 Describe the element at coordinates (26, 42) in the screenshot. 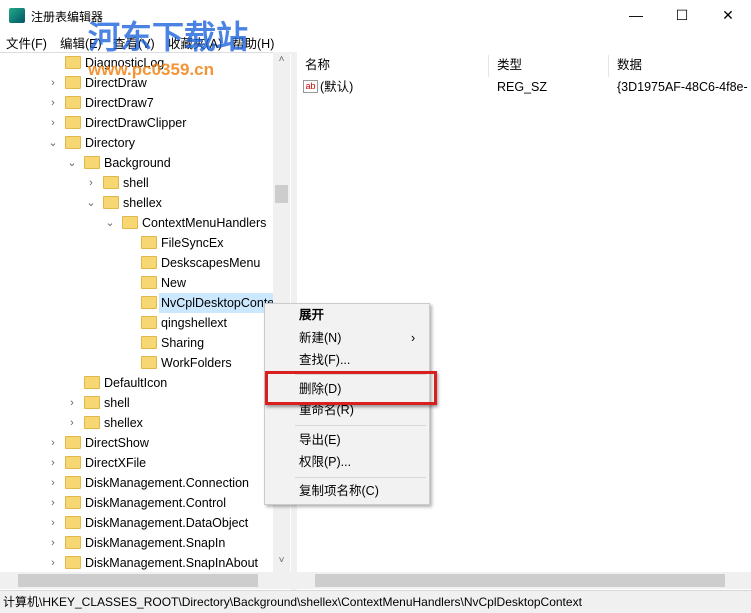

I see `menu-file: 文件(F)` at that location.